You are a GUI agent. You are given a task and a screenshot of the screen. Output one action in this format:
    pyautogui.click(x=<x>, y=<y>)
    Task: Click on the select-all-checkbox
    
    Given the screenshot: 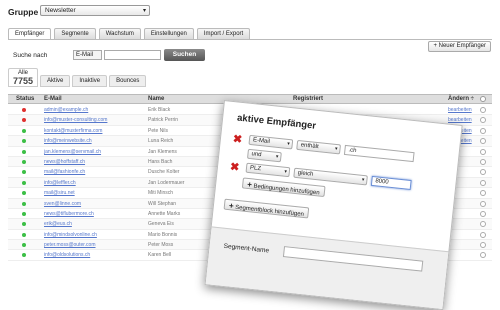 What is the action you would take?
    pyautogui.click(x=483, y=99)
    